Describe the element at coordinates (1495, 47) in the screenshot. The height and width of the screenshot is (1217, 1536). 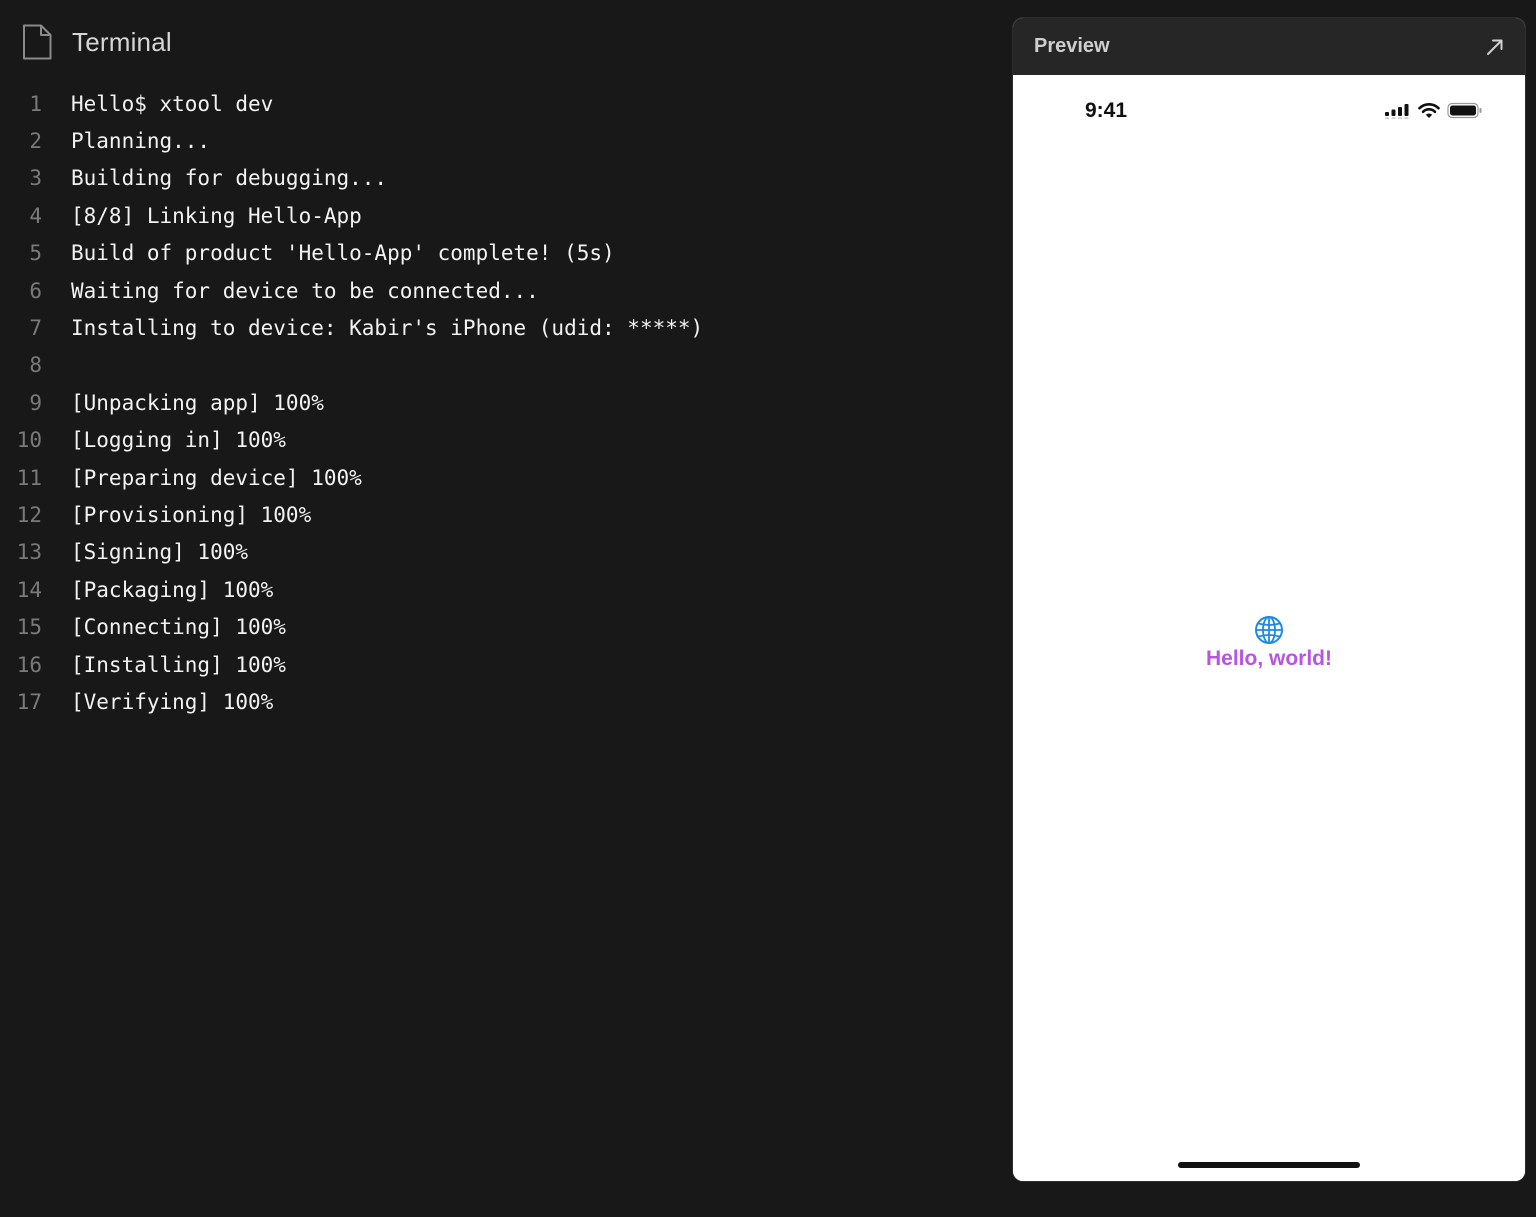
I see `arrow-up-right-icon` at that location.